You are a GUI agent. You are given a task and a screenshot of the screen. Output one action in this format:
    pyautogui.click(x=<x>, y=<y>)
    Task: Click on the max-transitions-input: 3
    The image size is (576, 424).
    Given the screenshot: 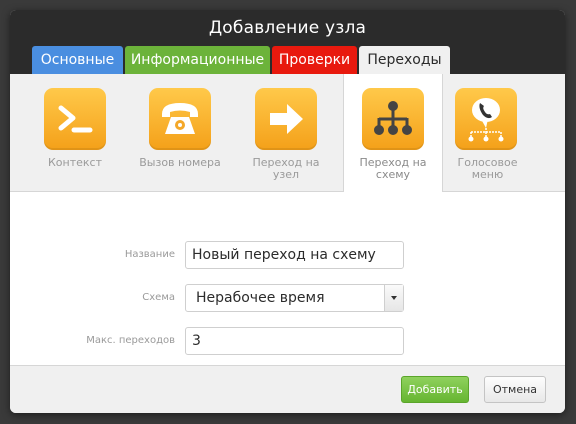 What is the action you would take?
    pyautogui.click(x=294, y=341)
    